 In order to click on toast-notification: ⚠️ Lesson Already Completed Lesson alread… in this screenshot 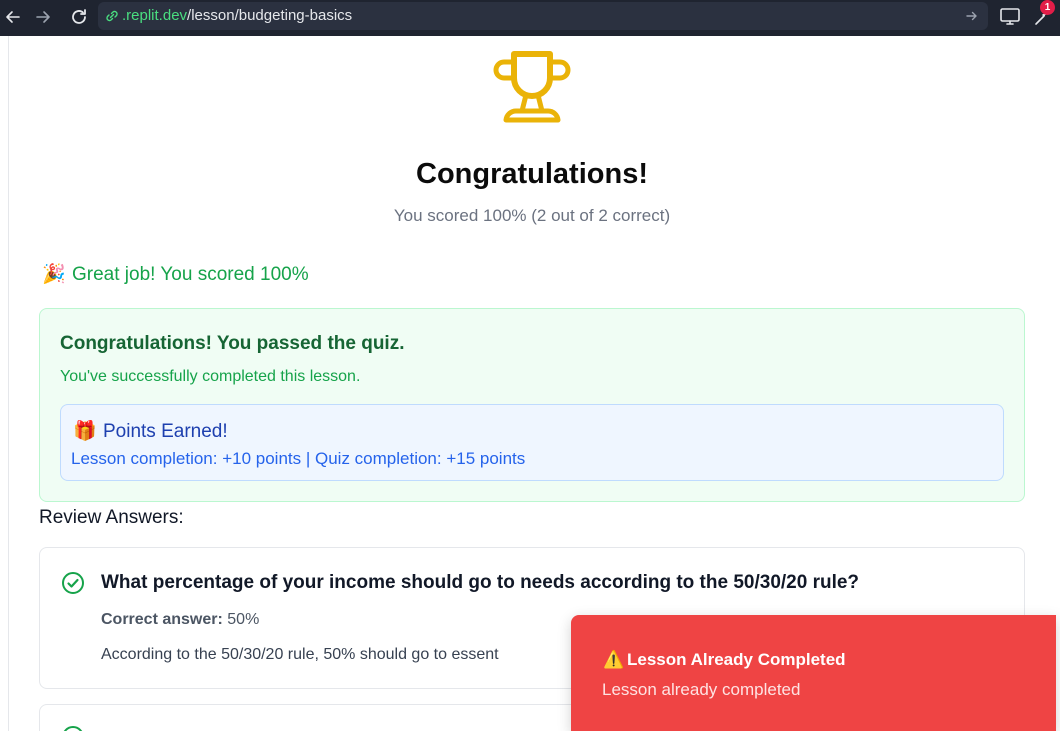, I will do `click(813, 673)`.